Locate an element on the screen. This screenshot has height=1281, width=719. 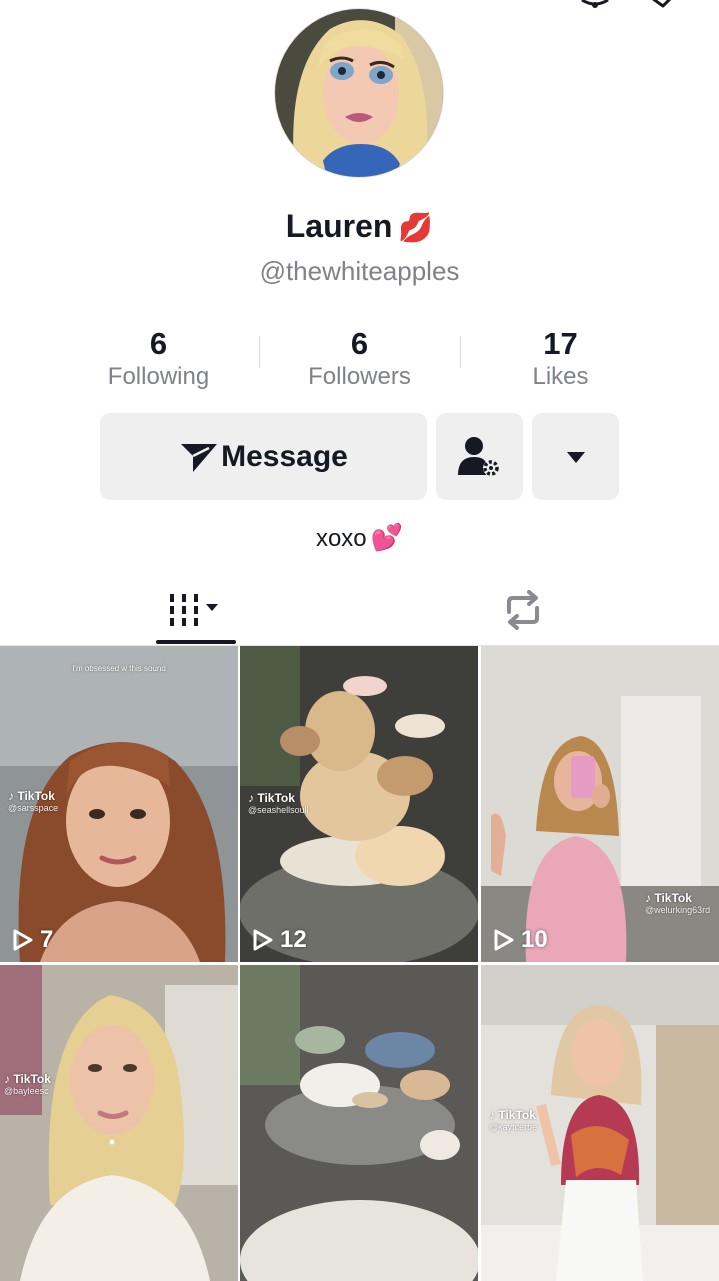
stat-value: 17 is located at coordinates (560, 343).